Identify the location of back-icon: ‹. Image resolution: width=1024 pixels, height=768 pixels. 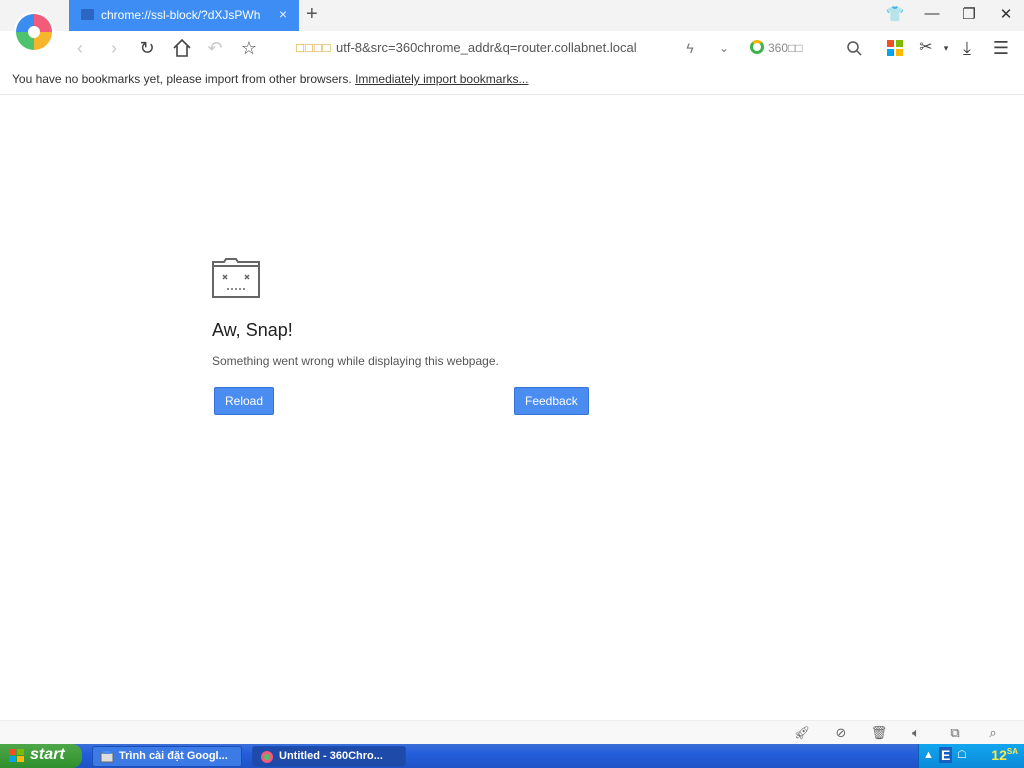
(80, 48).